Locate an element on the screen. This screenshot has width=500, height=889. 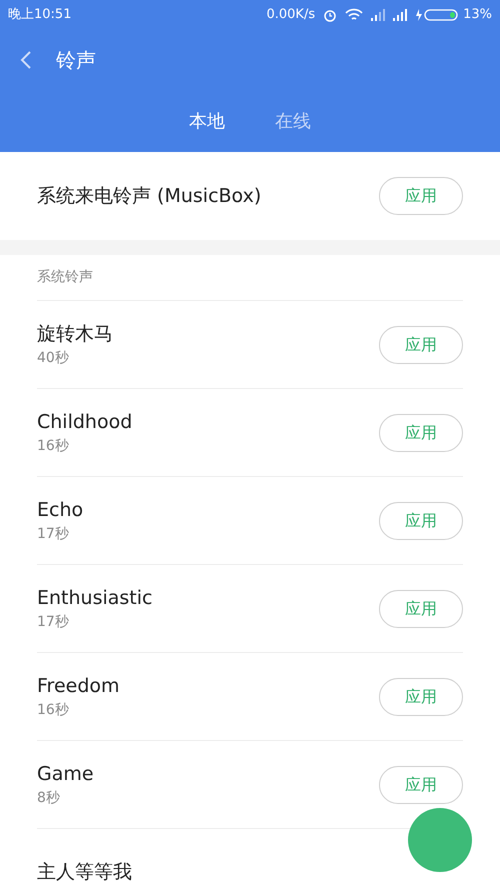
tab: 本地 is located at coordinates (207, 121).